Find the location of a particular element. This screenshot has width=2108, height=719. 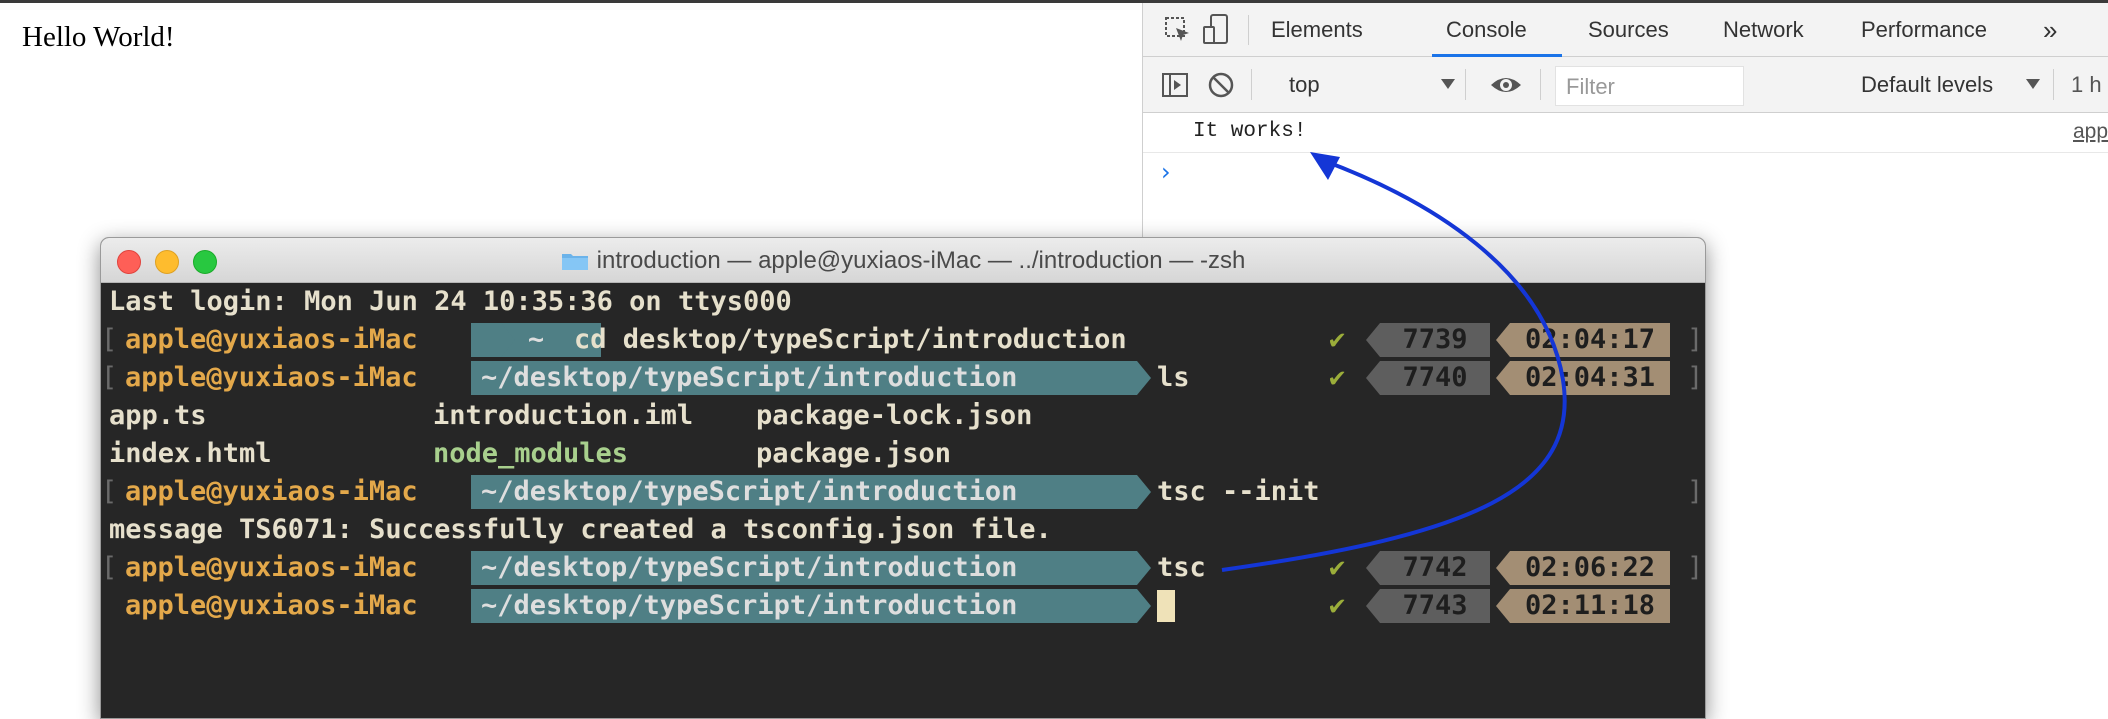

file-name: package-lock.json is located at coordinates (894, 415).